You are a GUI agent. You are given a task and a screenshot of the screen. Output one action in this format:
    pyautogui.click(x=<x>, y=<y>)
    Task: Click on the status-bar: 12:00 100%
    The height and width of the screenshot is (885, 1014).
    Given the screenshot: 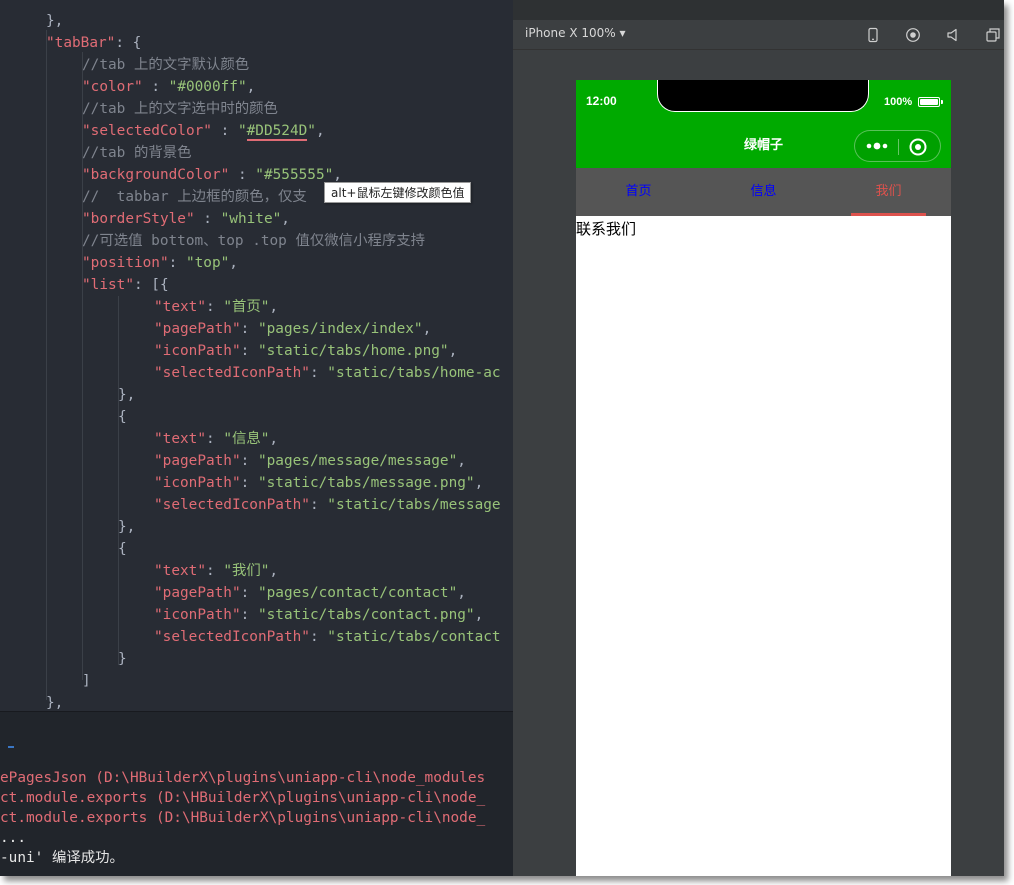 What is the action you would take?
    pyautogui.click(x=763, y=102)
    